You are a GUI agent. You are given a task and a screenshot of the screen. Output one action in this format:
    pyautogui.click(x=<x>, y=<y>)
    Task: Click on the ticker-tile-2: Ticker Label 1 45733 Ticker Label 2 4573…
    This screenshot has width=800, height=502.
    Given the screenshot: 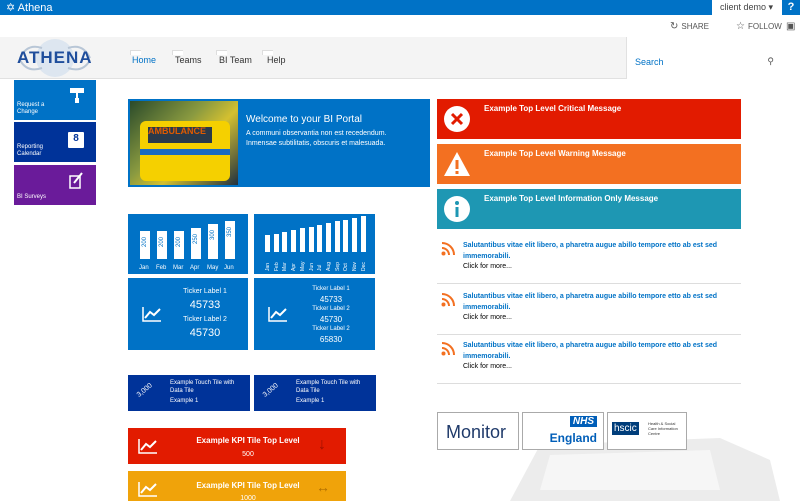 What is the action you would take?
    pyautogui.click(x=314, y=314)
    